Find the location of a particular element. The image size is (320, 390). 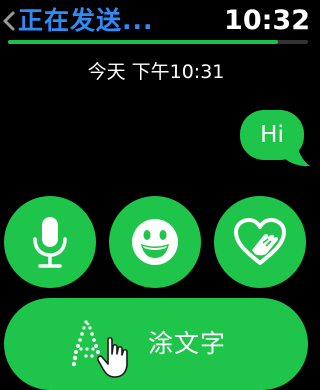

microphone-icon is located at coordinates (50, 242).